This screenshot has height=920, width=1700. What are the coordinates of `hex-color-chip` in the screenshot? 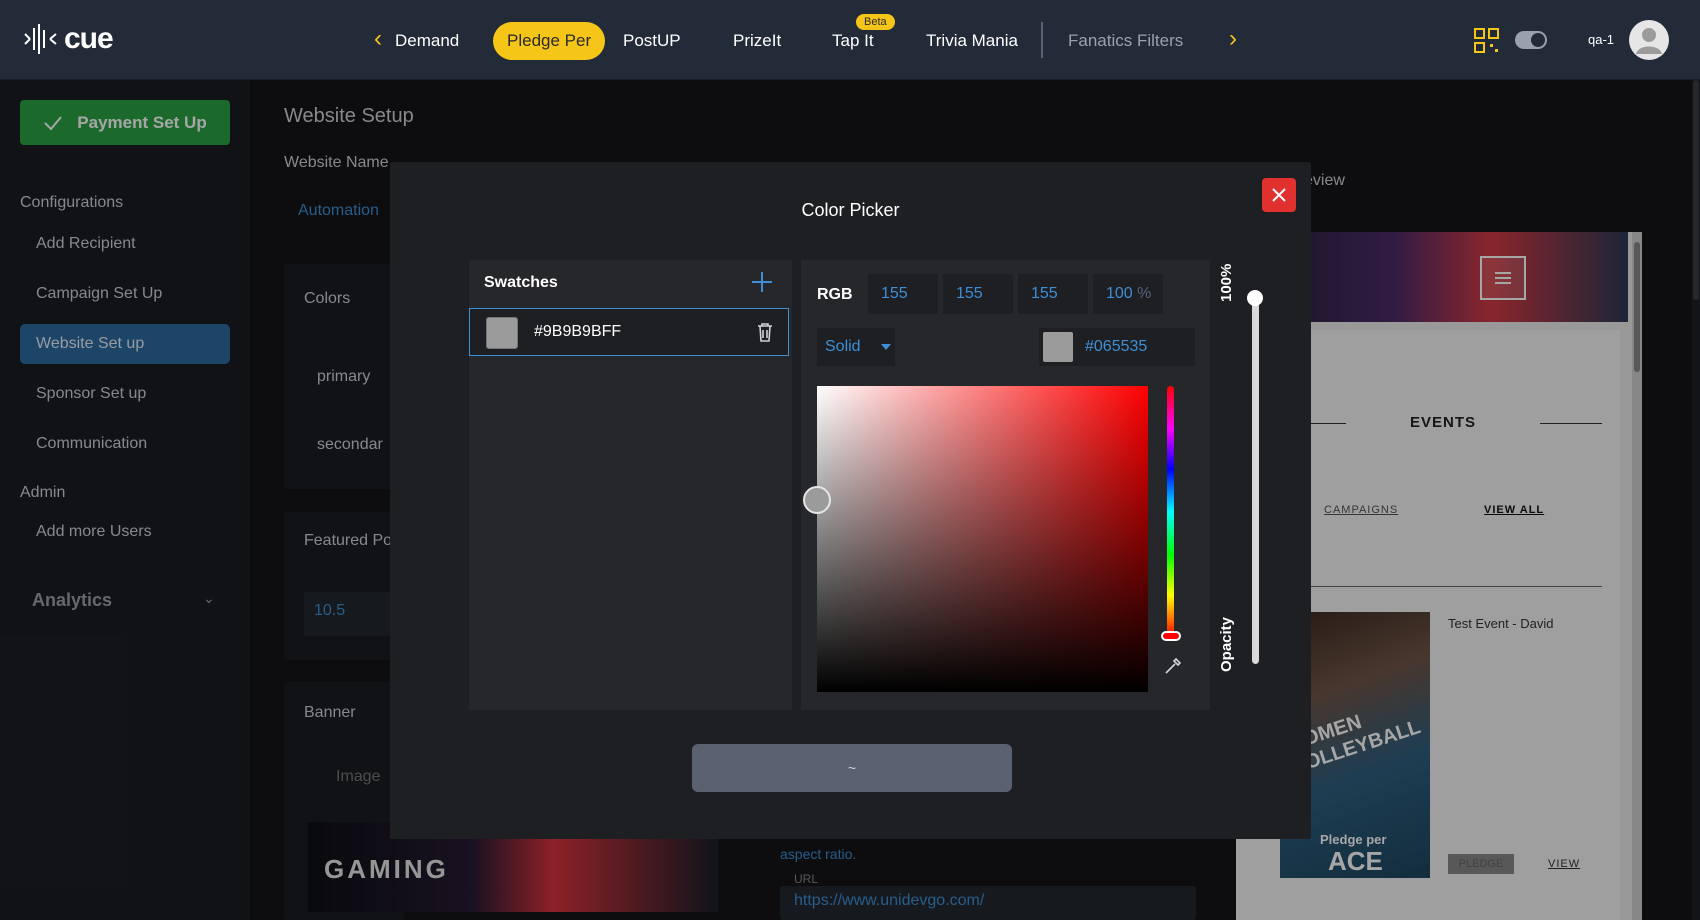 It's located at (1058, 347).